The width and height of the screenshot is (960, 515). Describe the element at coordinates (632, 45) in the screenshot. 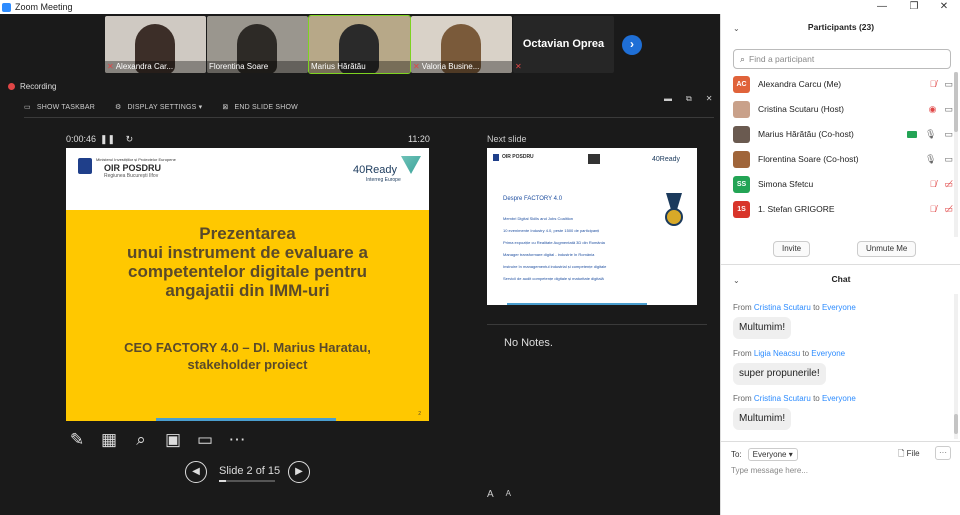

I see `next-page-arrow-icon: ›` at that location.